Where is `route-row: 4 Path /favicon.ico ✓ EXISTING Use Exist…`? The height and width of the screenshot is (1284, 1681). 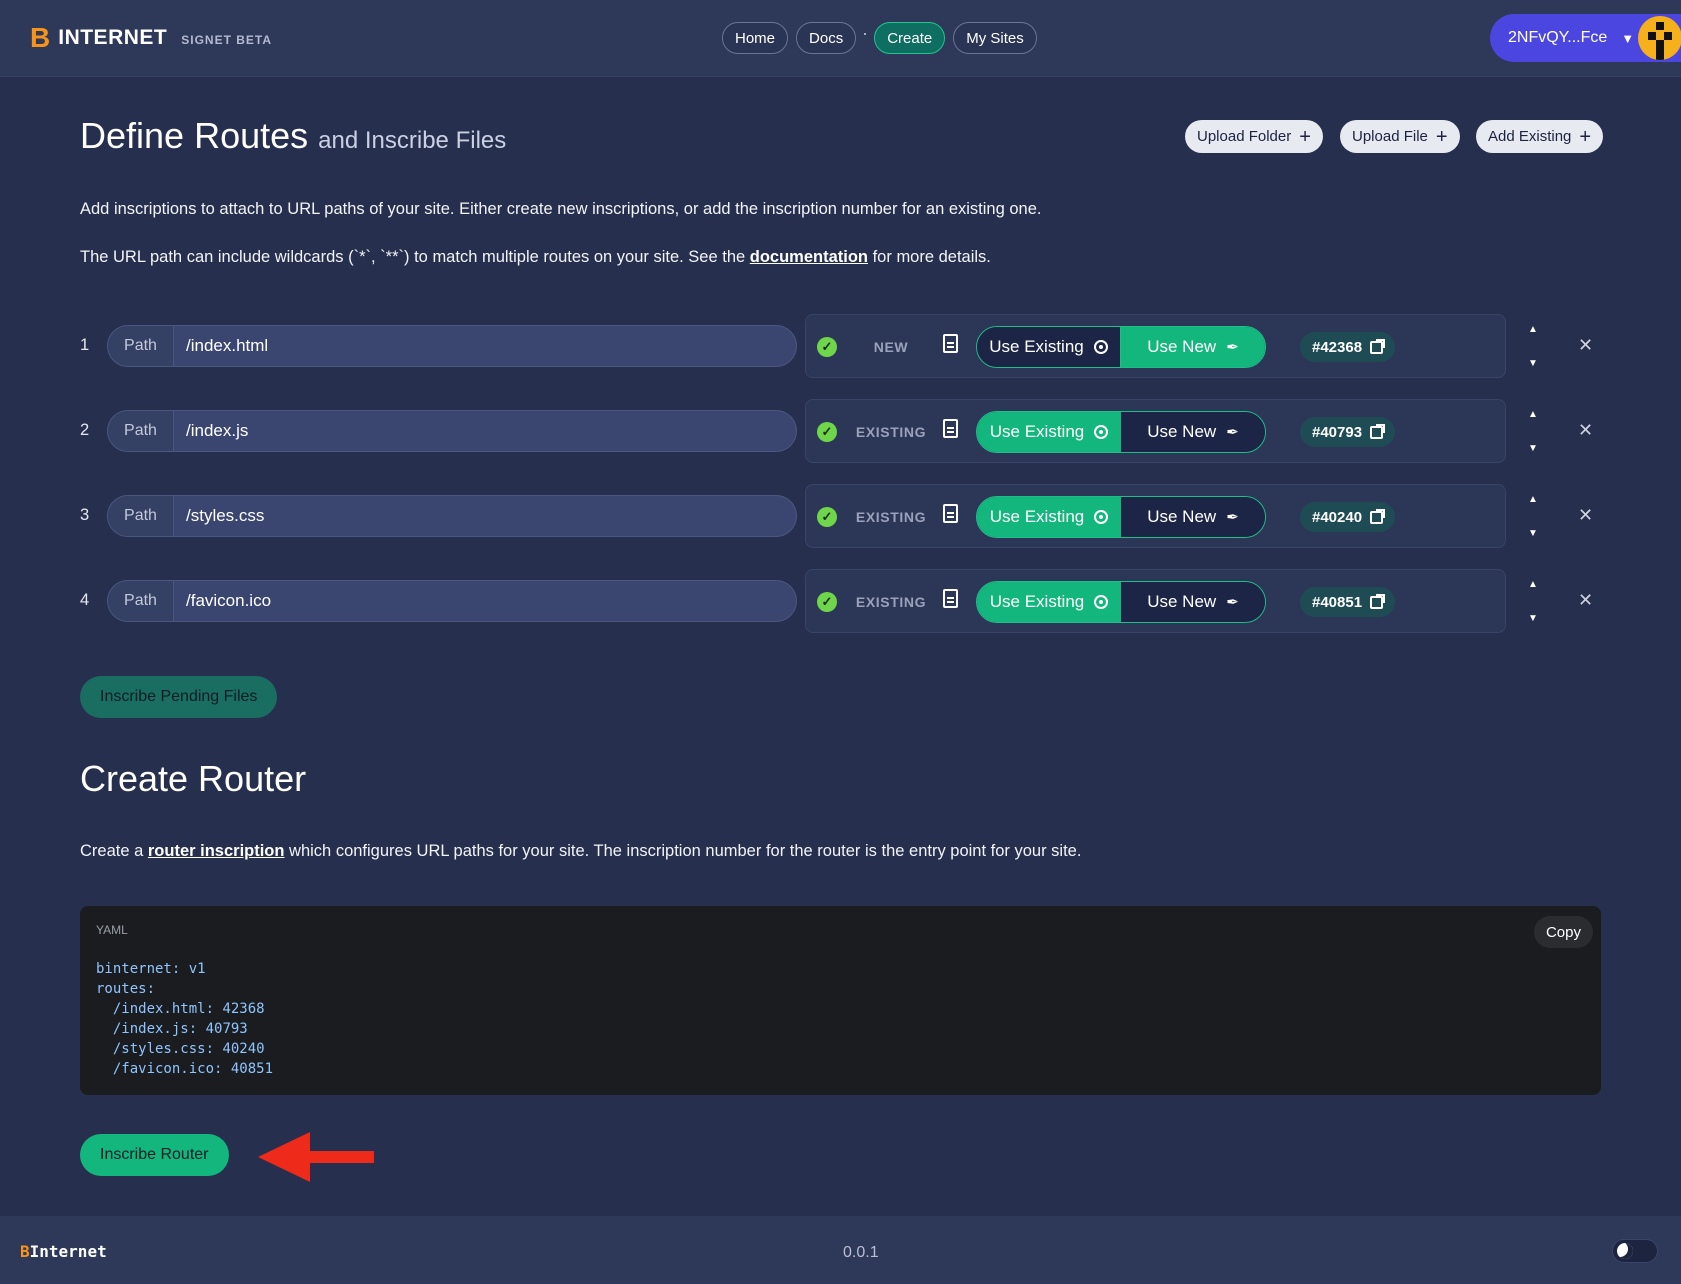 route-row: 4 Path /favicon.ico ✓ EXISTING Use Exist… is located at coordinates (840, 601).